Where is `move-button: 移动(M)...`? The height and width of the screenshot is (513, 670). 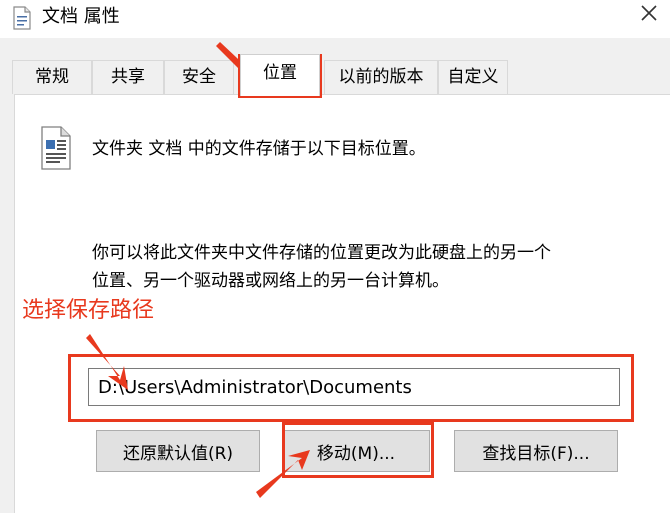 move-button: 移动(M)... is located at coordinates (356, 451).